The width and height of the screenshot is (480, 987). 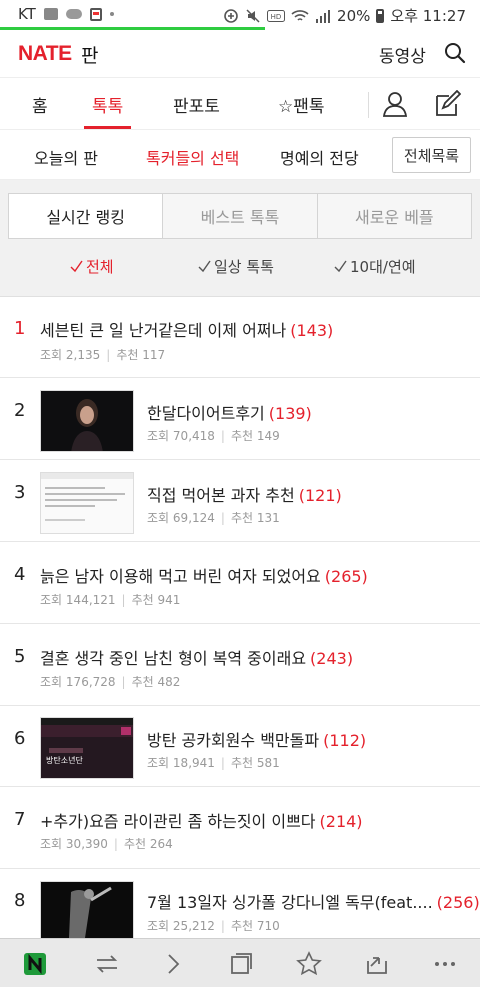 I want to click on post-meta: 조회 144,121 | 추천 941, so click(x=110, y=600).